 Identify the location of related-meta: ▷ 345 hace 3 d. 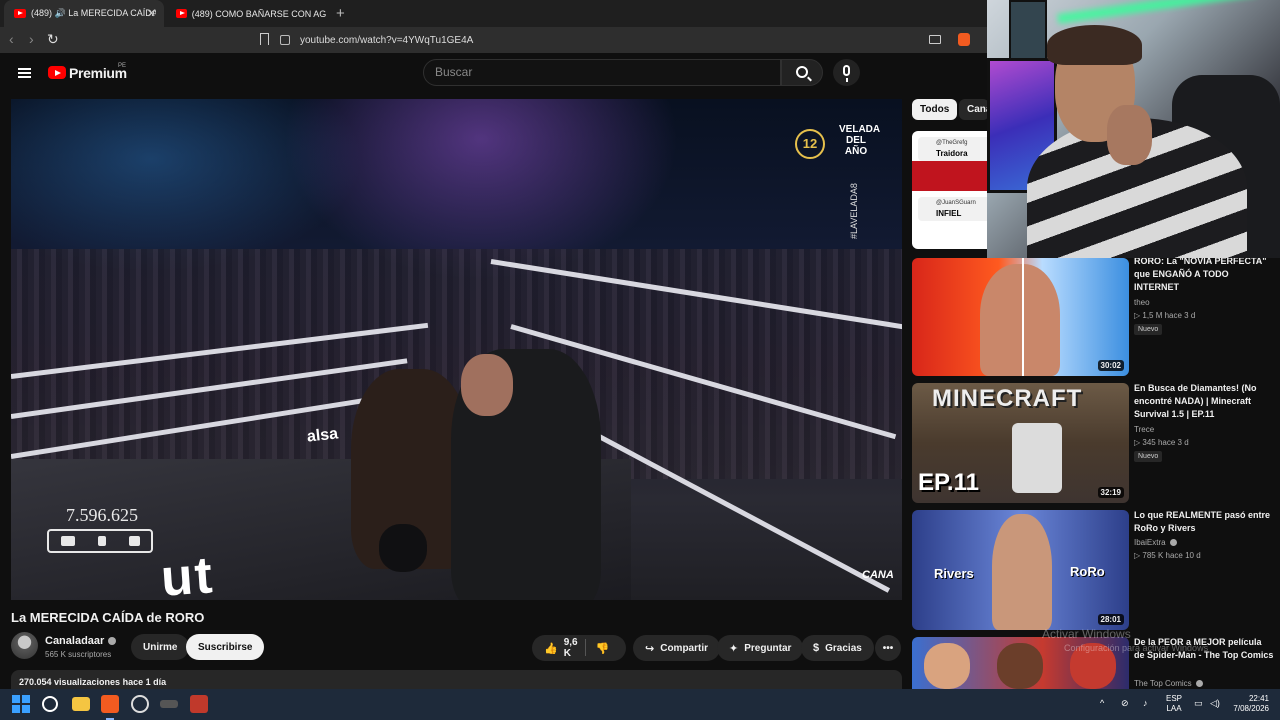
(1161, 442).